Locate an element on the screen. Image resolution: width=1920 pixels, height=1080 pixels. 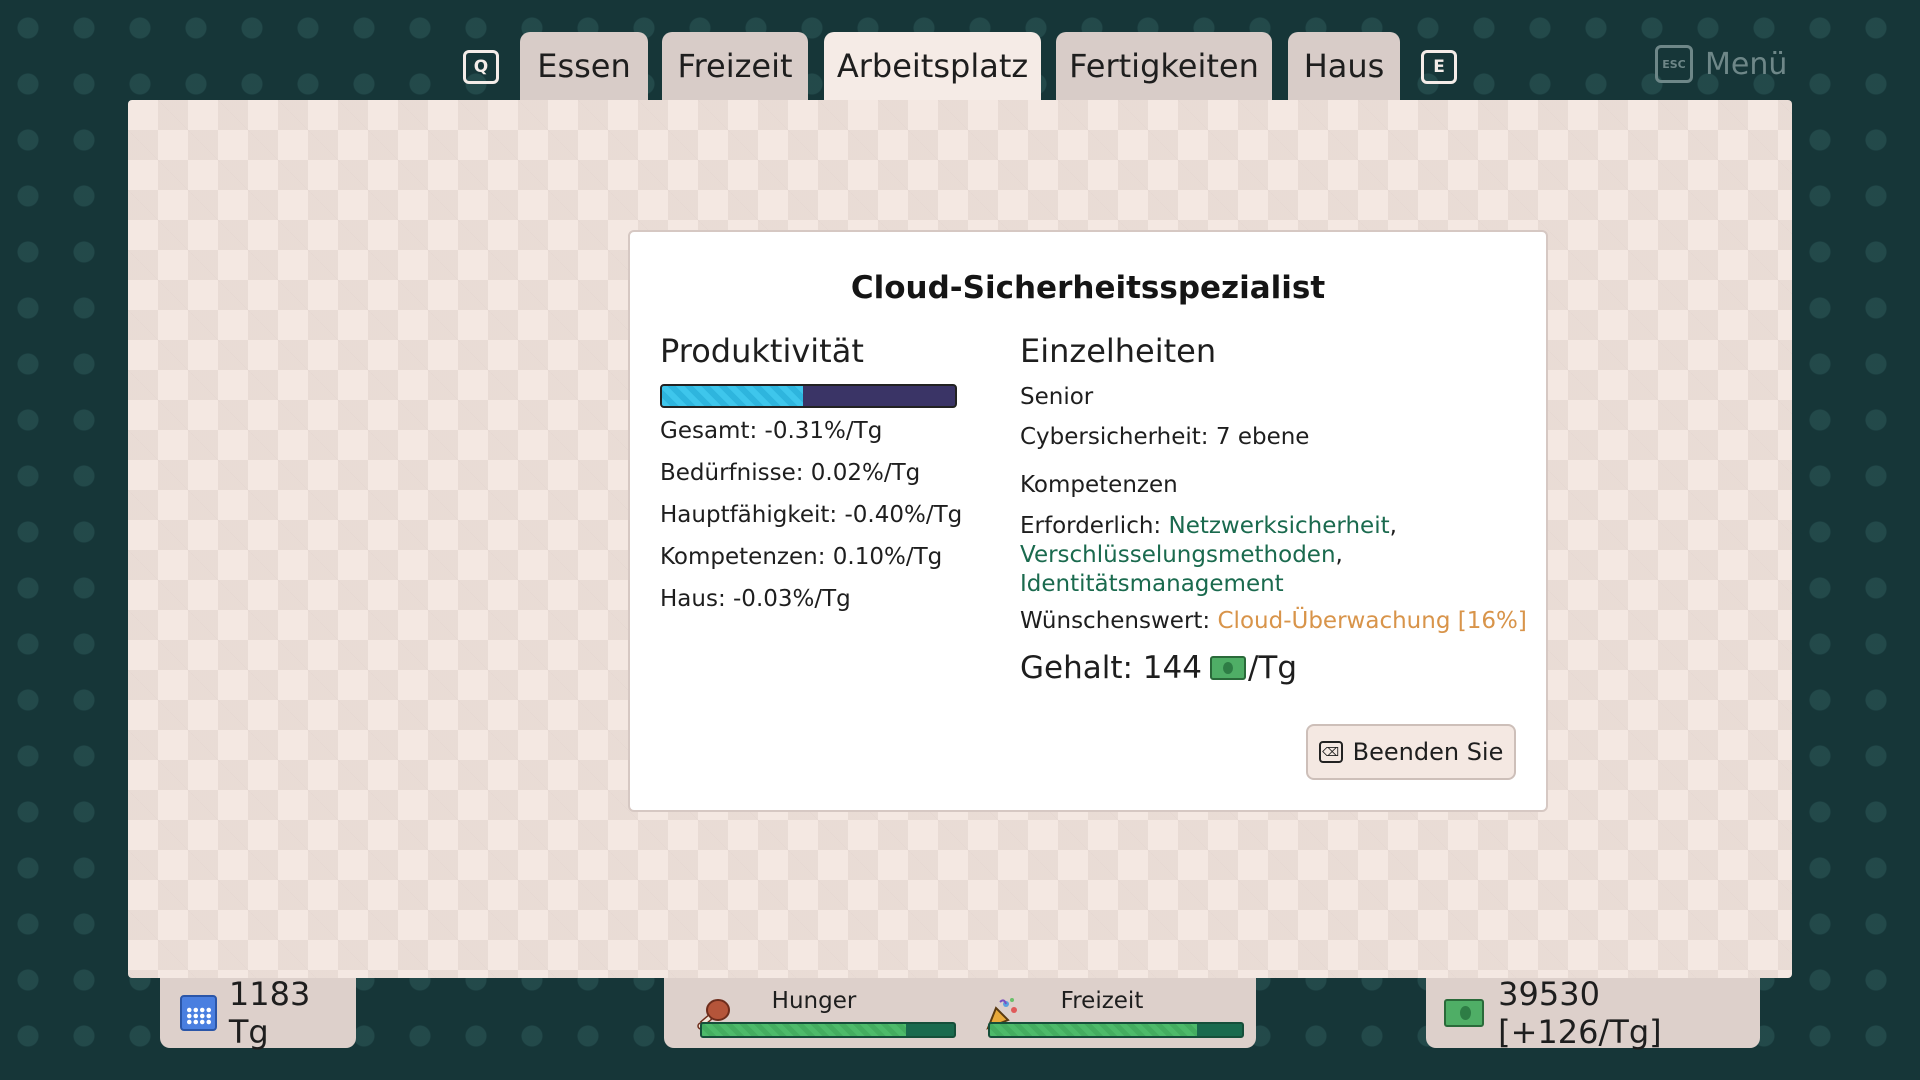
desired-competencies: Wünschenswert: Cloud-Überwachung [16%] is located at coordinates (1275, 621).